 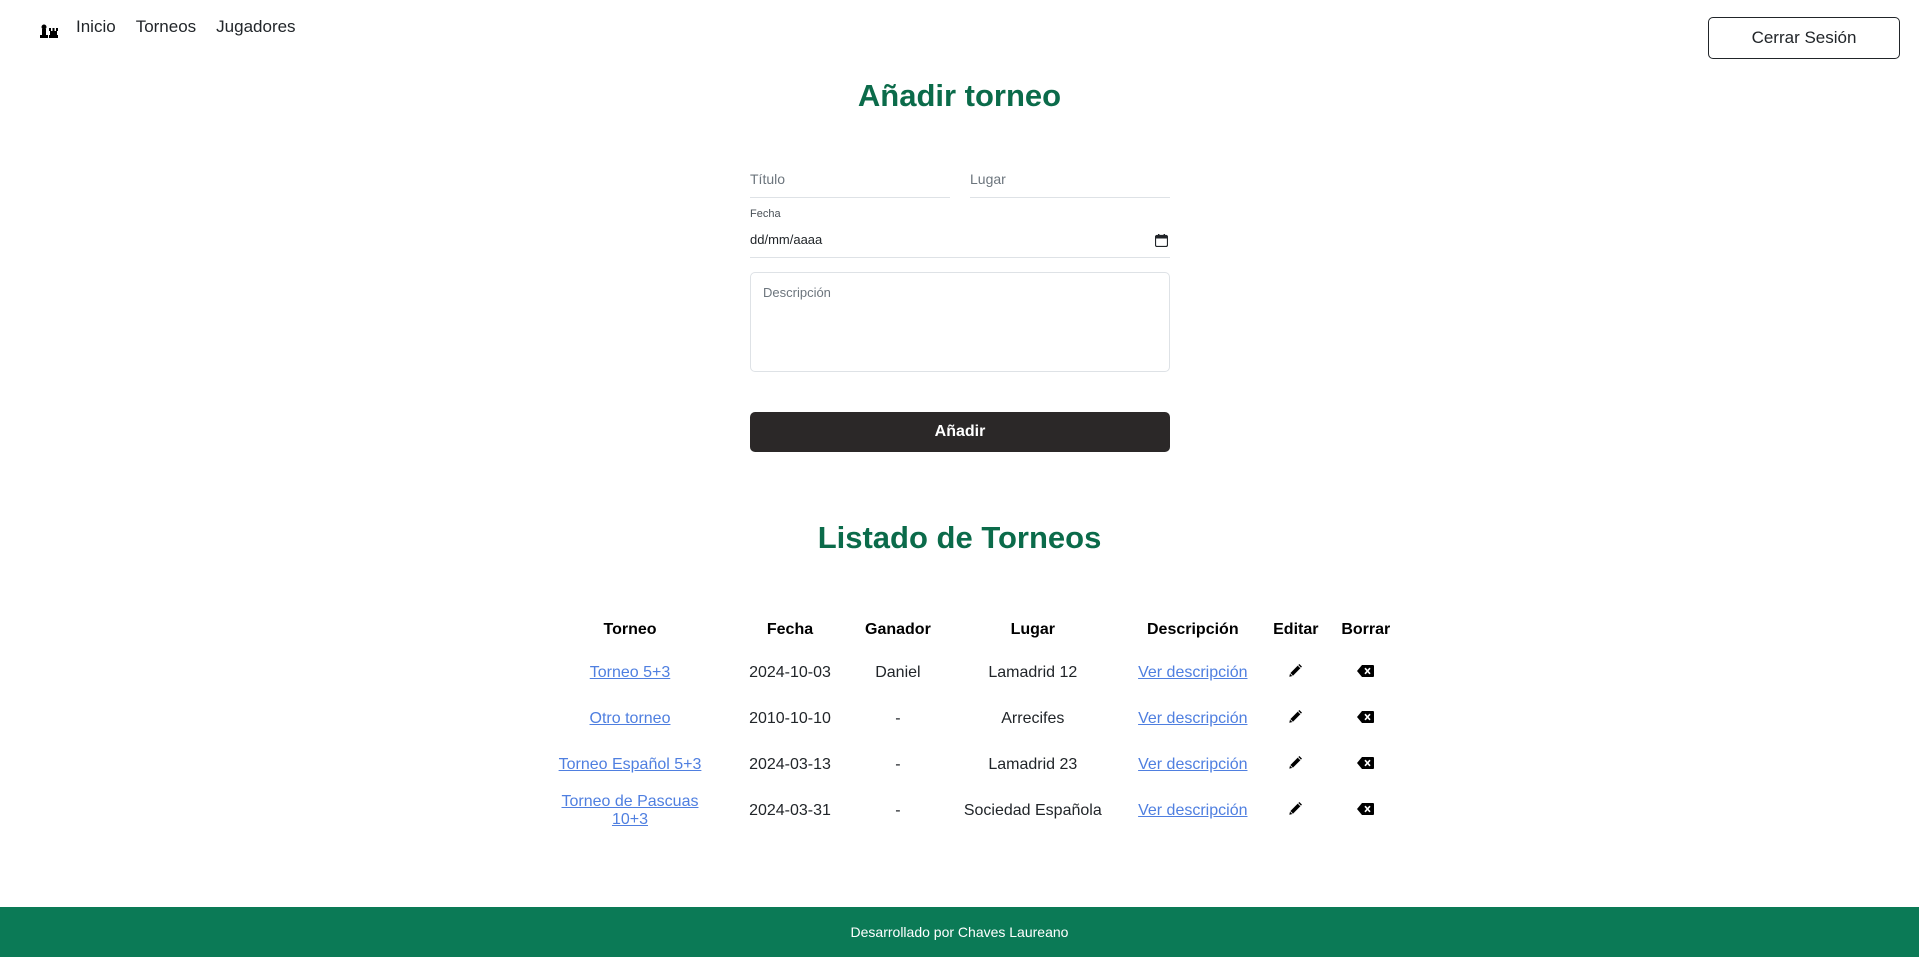 I want to click on header-ganador: Ganador, so click(x=898, y=629).